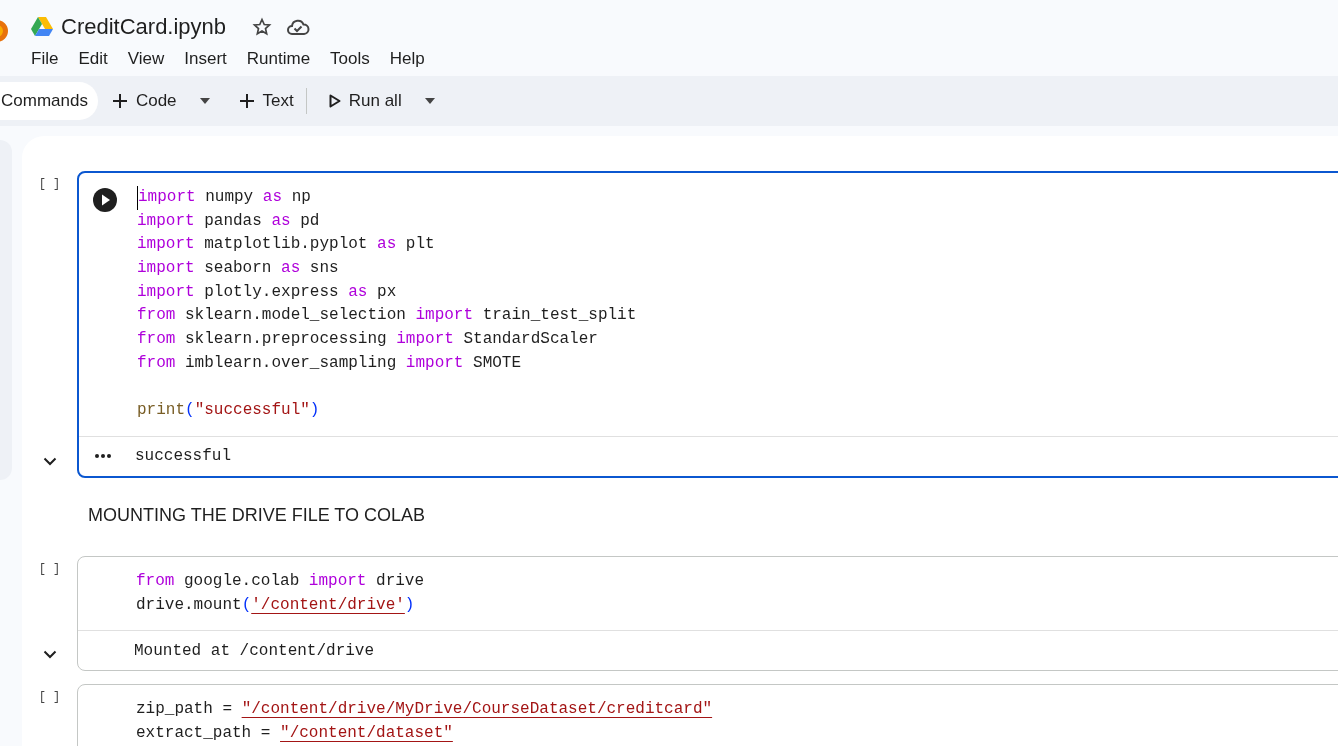 This screenshot has width=1338, height=746. Describe the element at coordinates (368, 340) in the screenshot. I see `code-line: from sklearn.preprocessing import StandardScaler` at that location.